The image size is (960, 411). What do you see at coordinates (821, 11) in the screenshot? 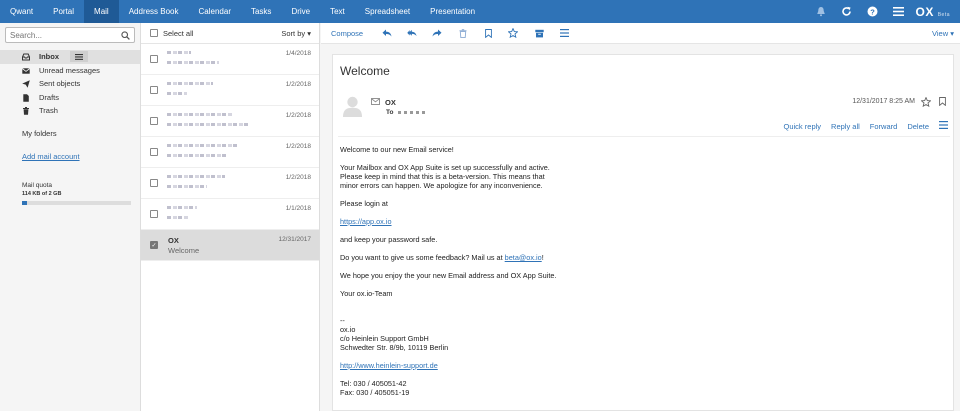
I see `notifications-bell-icon` at bounding box center [821, 11].